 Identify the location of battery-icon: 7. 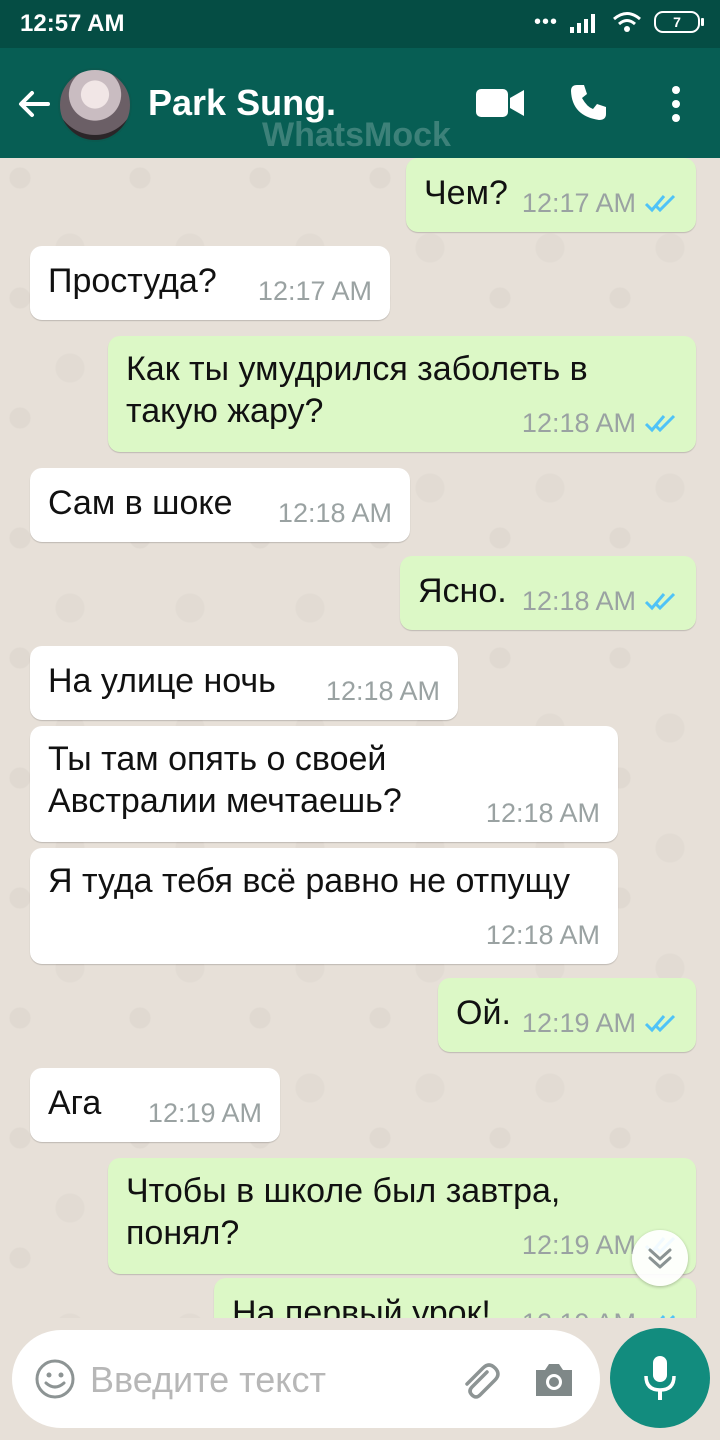
(679, 22).